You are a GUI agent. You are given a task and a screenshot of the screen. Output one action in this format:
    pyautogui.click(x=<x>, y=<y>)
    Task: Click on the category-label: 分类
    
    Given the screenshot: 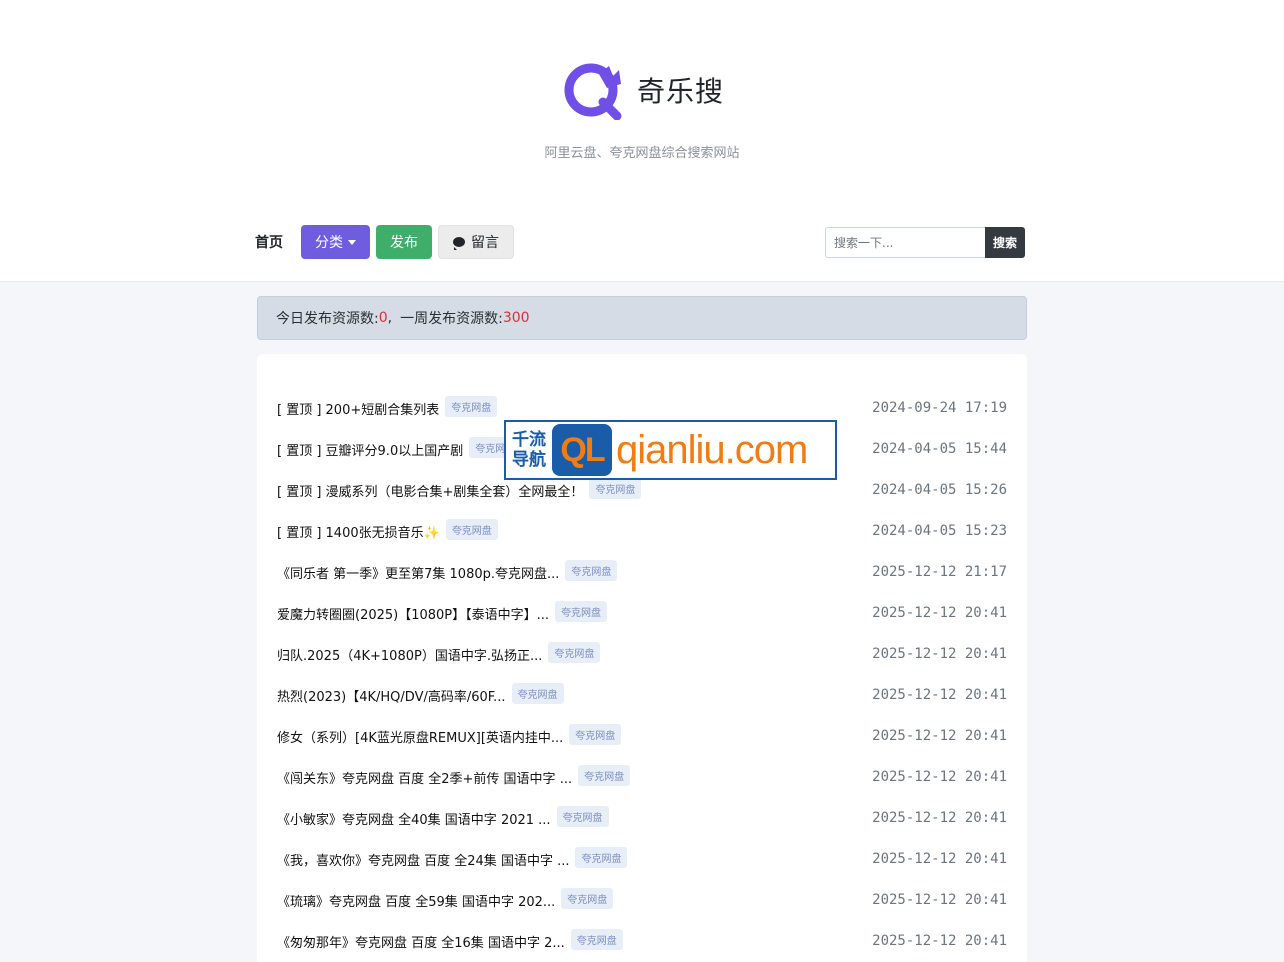 What is the action you would take?
    pyautogui.click(x=329, y=243)
    